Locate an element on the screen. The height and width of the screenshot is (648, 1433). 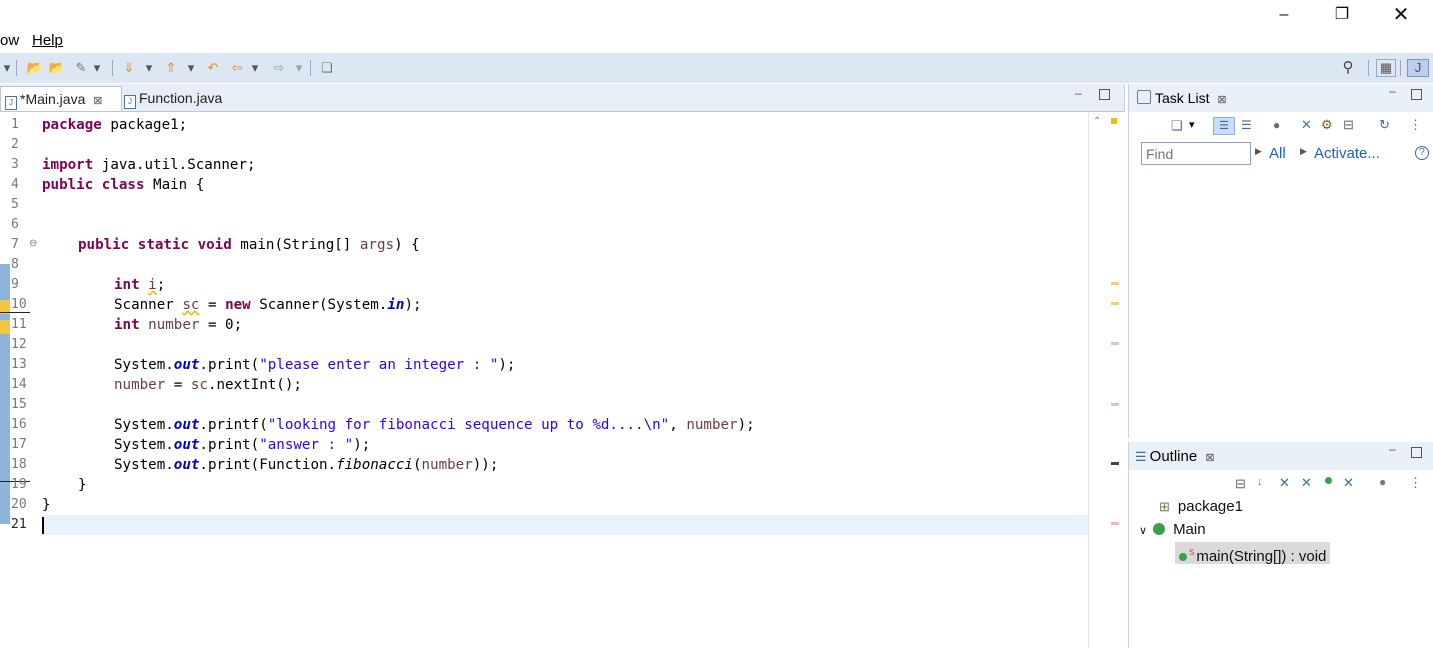
warning-icon is located at coordinates (5, 327).